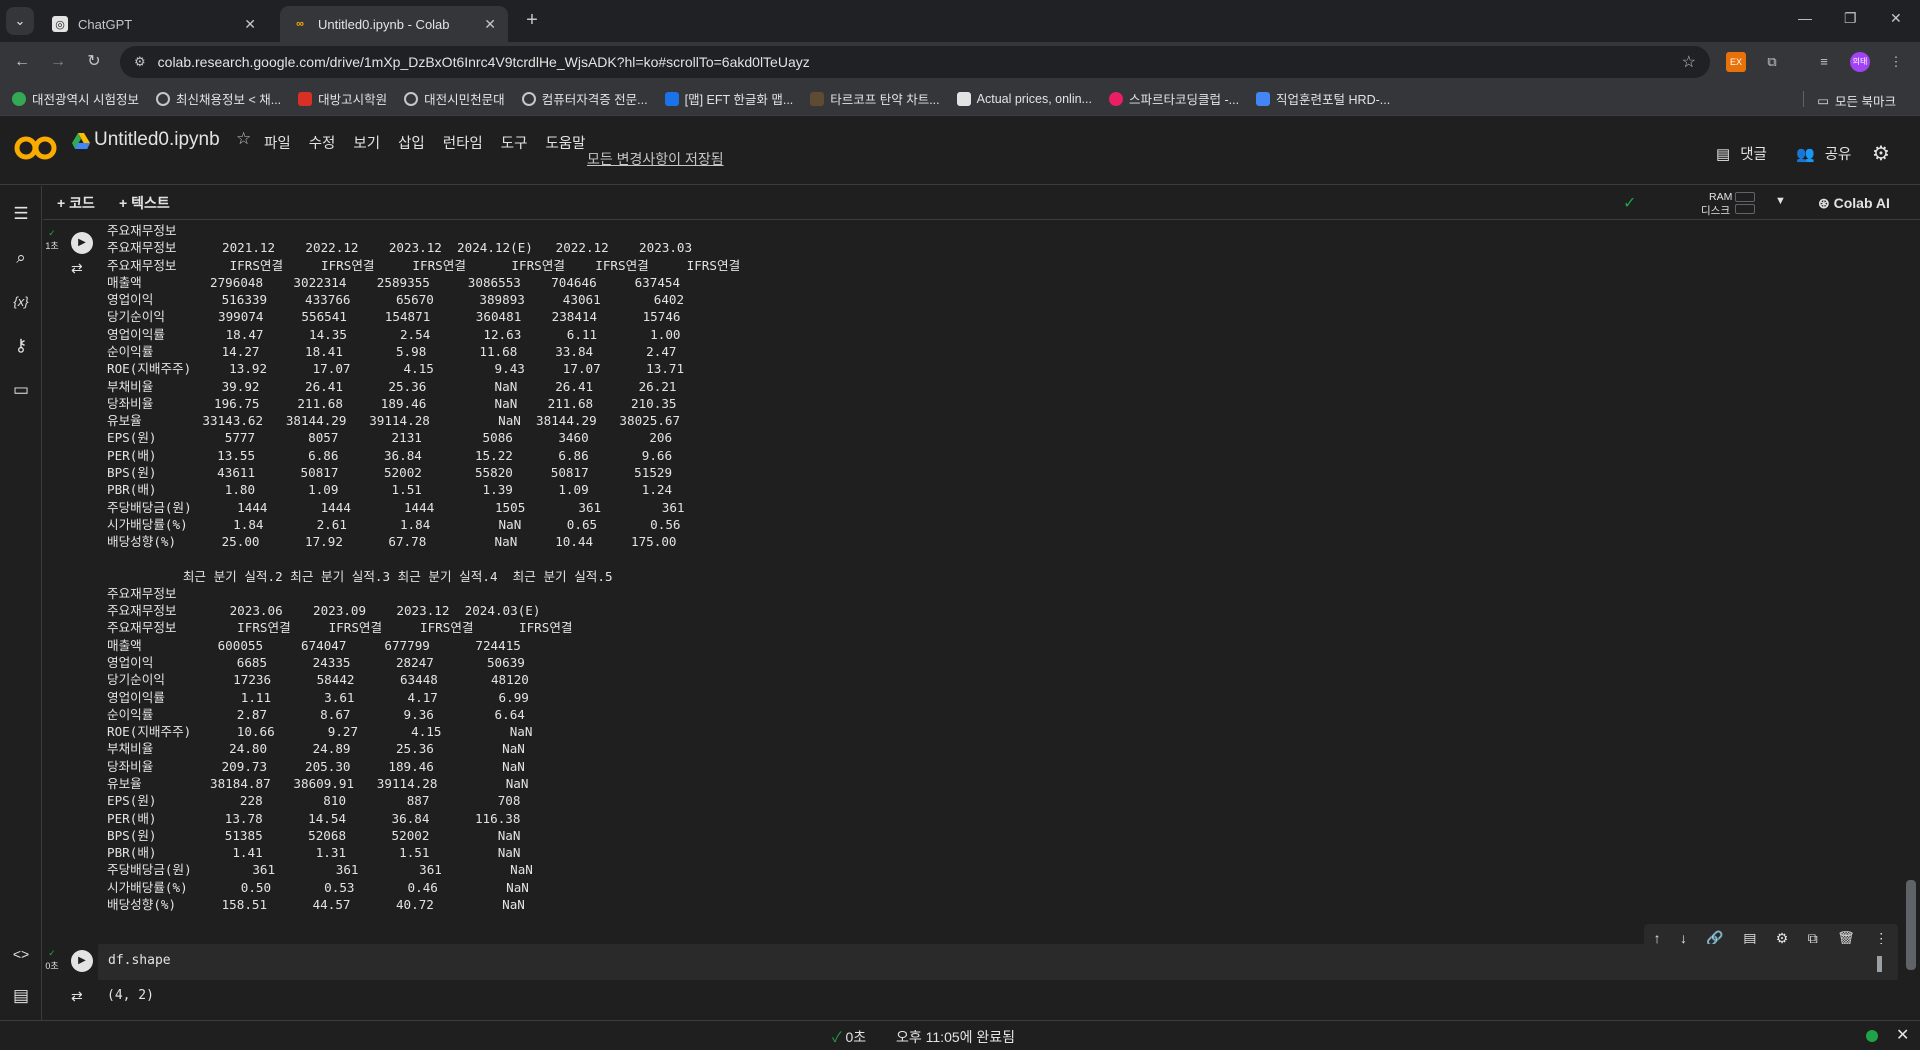  What do you see at coordinates (277, 142) in the screenshot?
I see `menu-file: 파일` at bounding box center [277, 142].